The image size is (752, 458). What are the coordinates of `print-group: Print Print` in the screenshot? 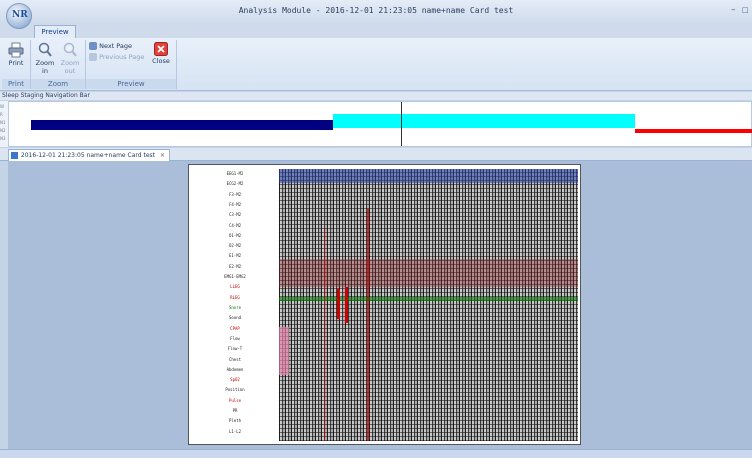 It's located at (16, 64).